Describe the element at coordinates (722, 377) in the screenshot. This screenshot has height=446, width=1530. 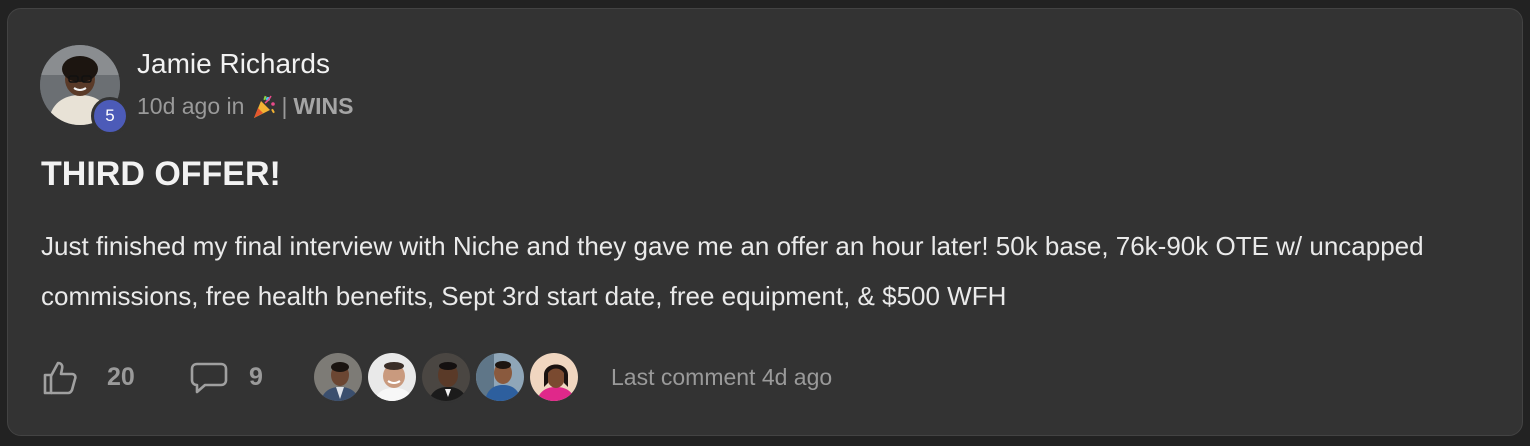
I see `last-comment-time: Last comment 4d ago` at that location.